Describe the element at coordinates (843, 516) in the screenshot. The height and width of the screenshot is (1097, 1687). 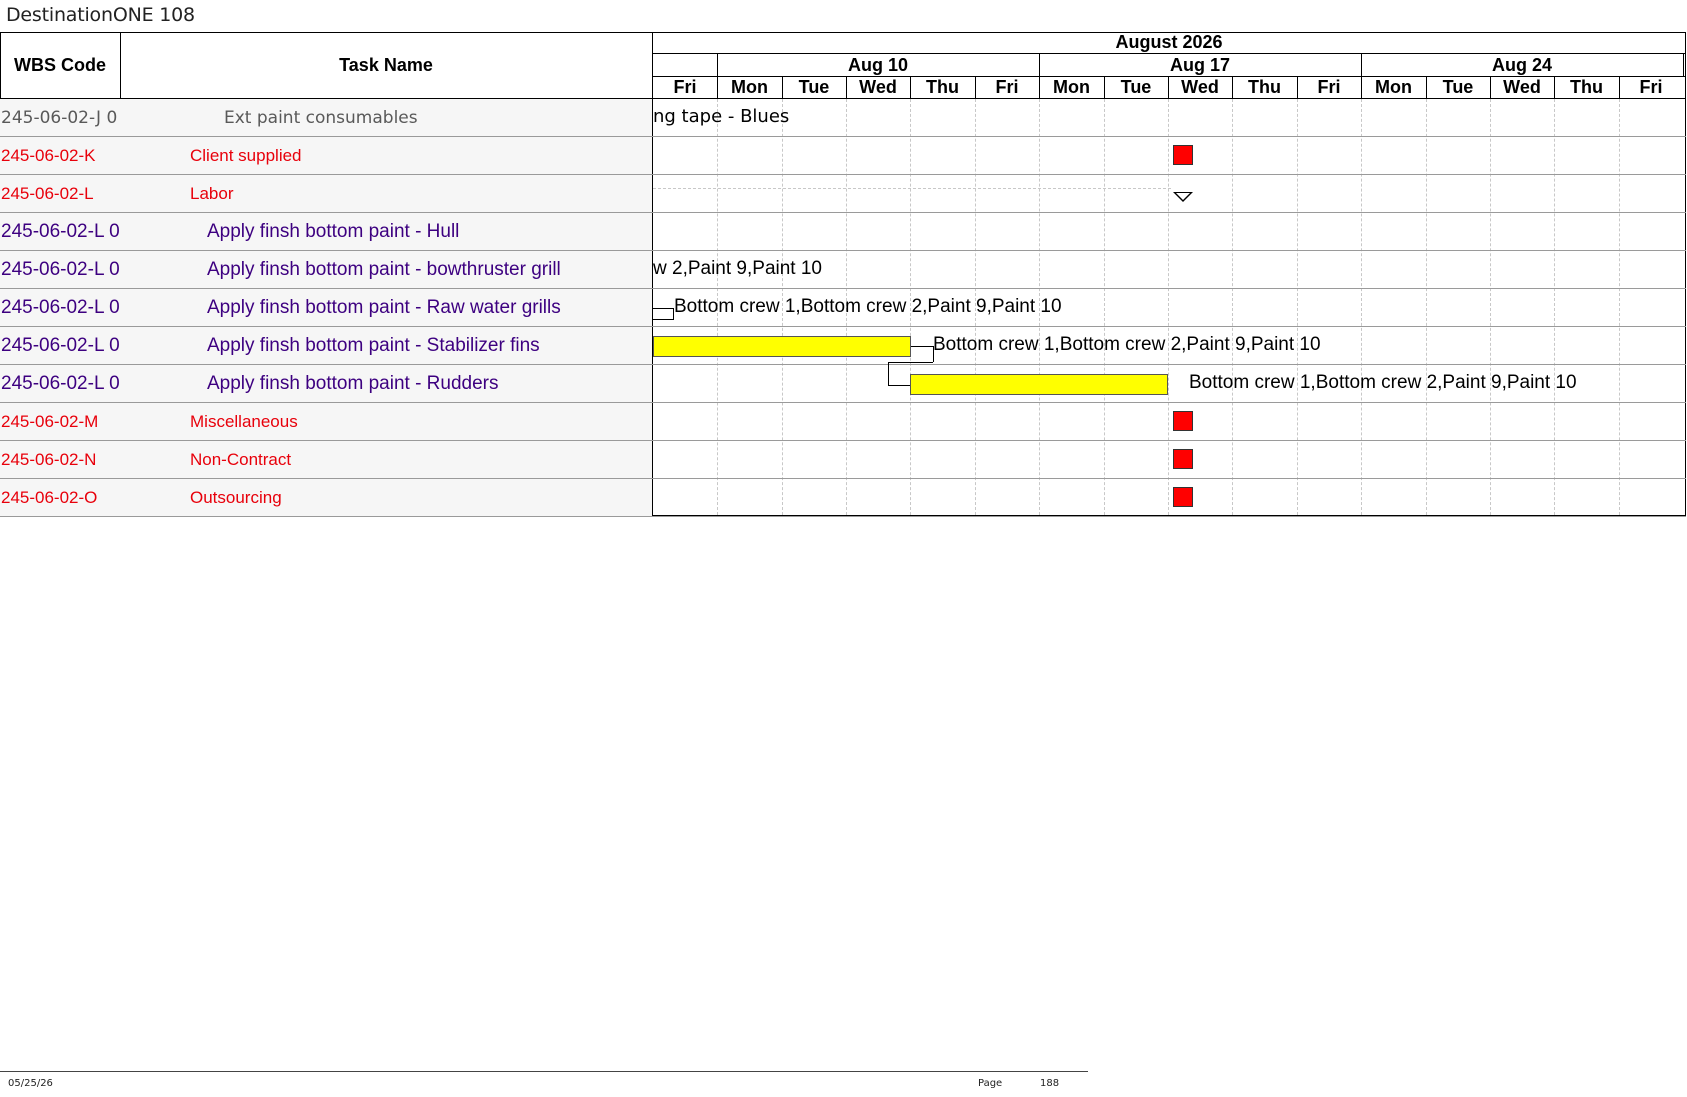
I see `row-divider` at that location.